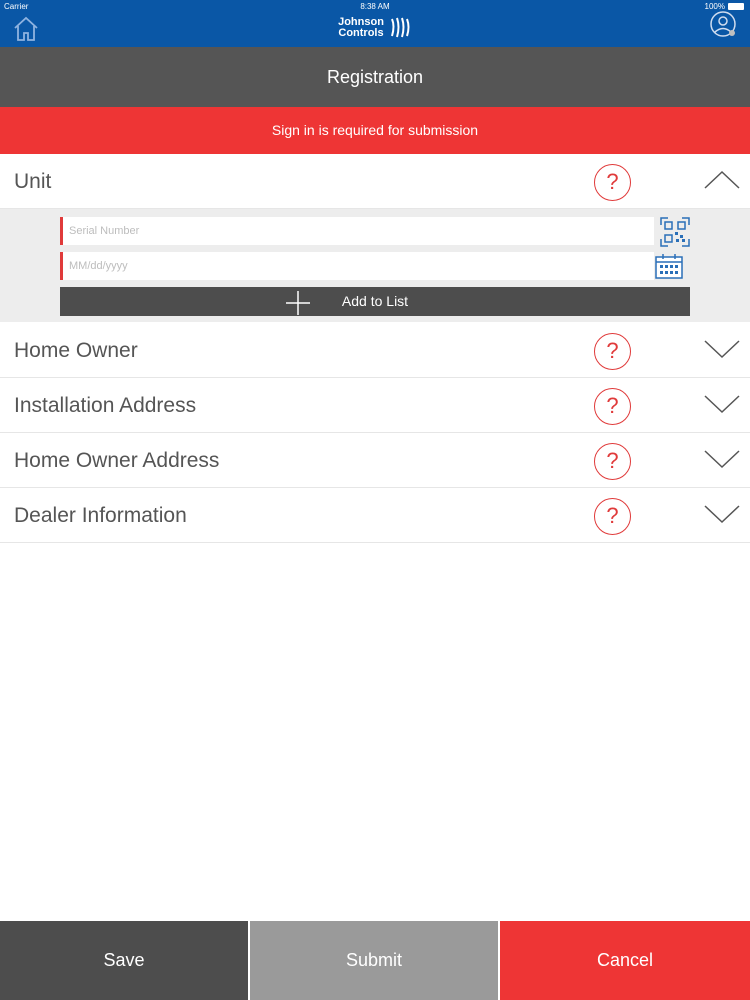 This screenshot has height=1000, width=750. What do you see at coordinates (33, 181) in the screenshot?
I see `section-unit-label: Unit` at bounding box center [33, 181].